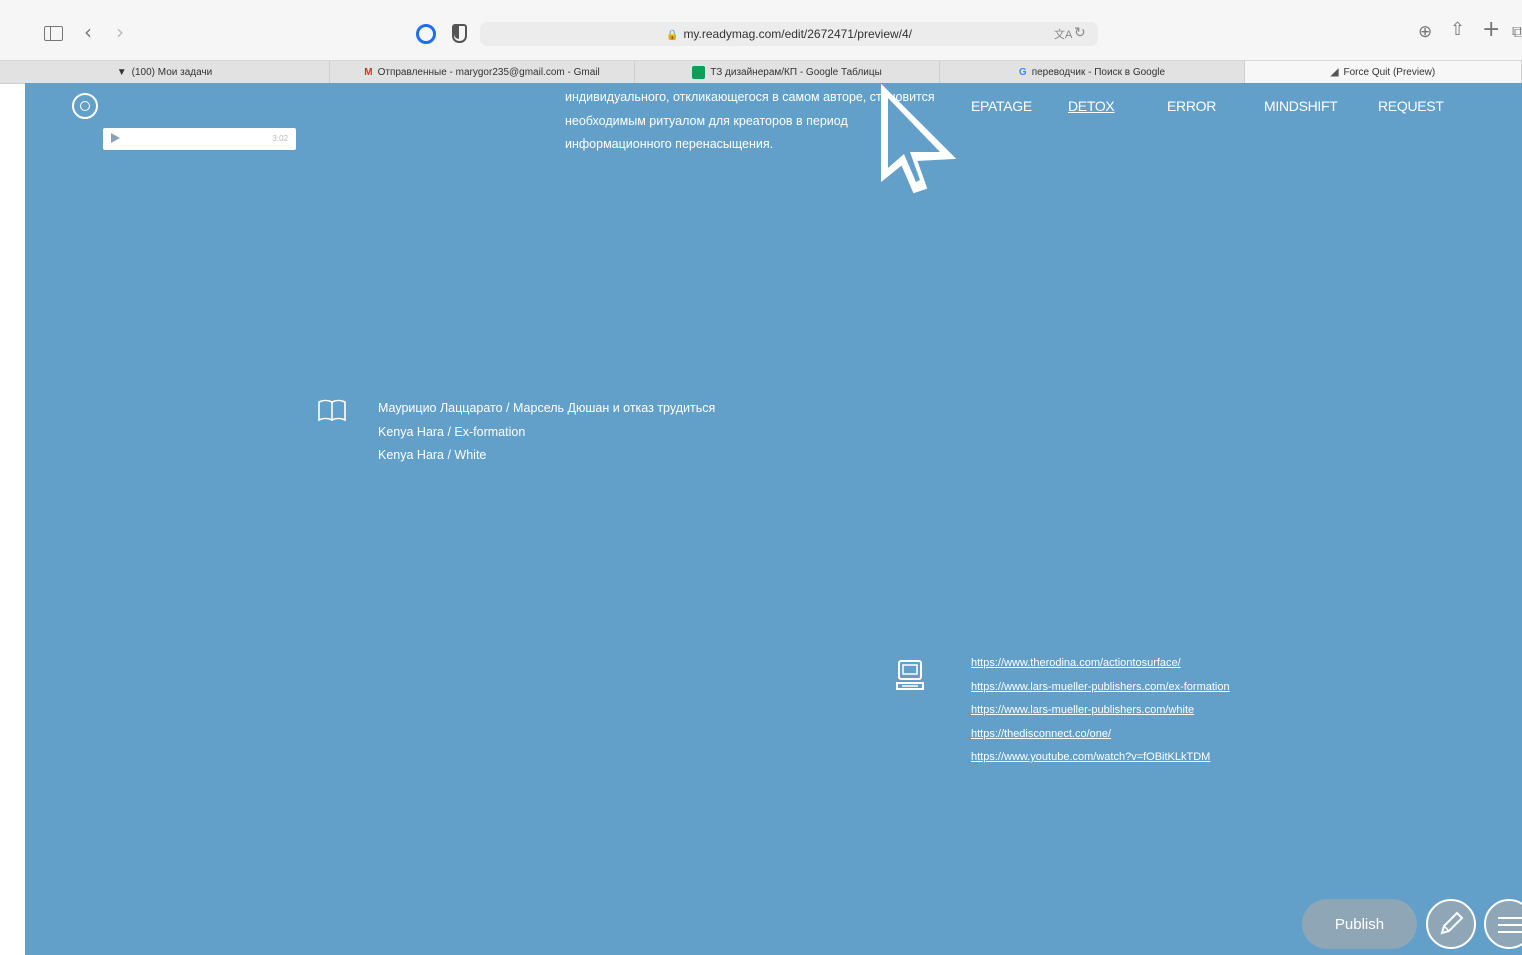 This screenshot has height=955, width=1522. I want to click on tab-tasks: ▼ (100) Мои задачи, so click(165, 72).